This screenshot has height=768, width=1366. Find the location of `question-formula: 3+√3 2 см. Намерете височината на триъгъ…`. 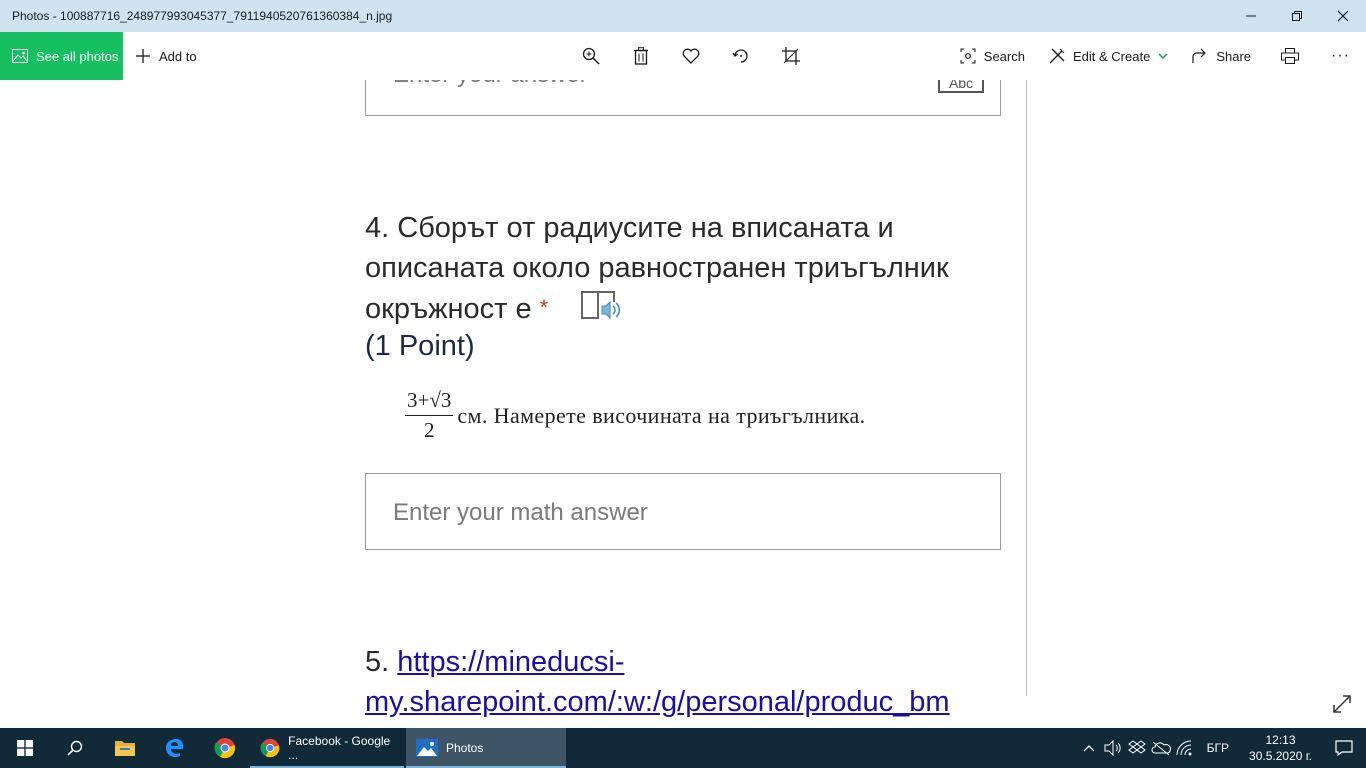

question-formula: 3+√3 2 см. Намерете височината на триъгъ… is located at coordinates (635, 415).